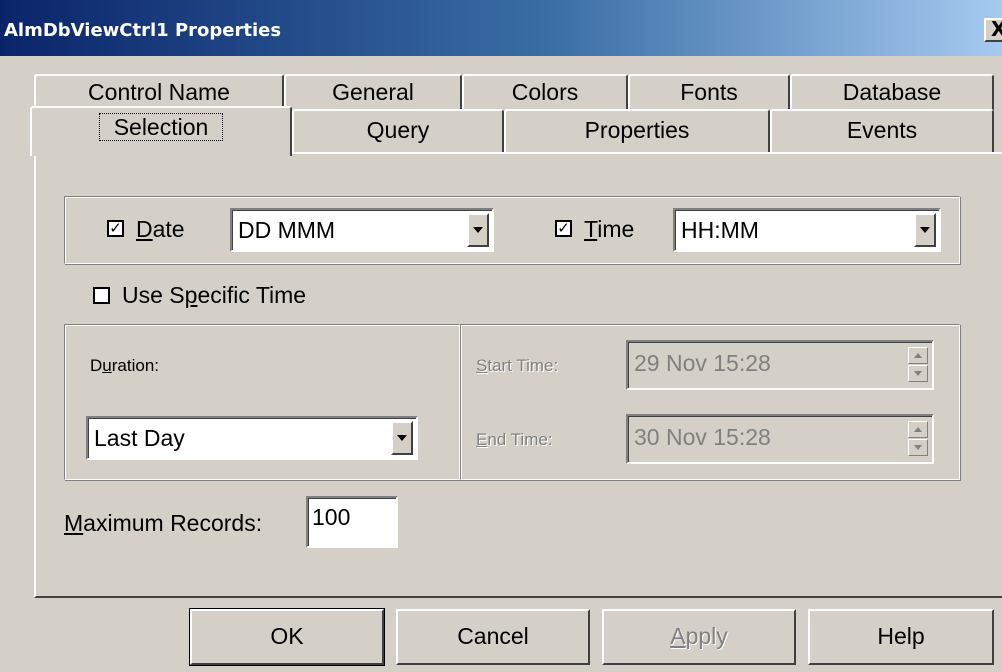  I want to click on label-accel: A, so click(678, 636).